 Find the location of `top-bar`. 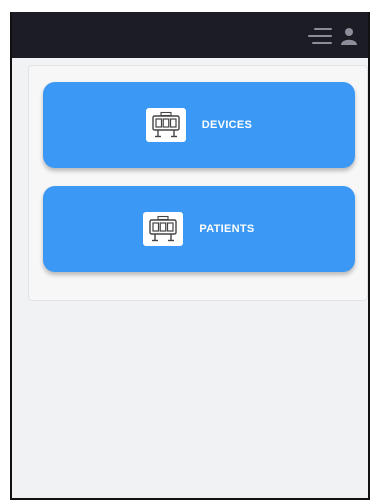

top-bar is located at coordinates (190, 35).